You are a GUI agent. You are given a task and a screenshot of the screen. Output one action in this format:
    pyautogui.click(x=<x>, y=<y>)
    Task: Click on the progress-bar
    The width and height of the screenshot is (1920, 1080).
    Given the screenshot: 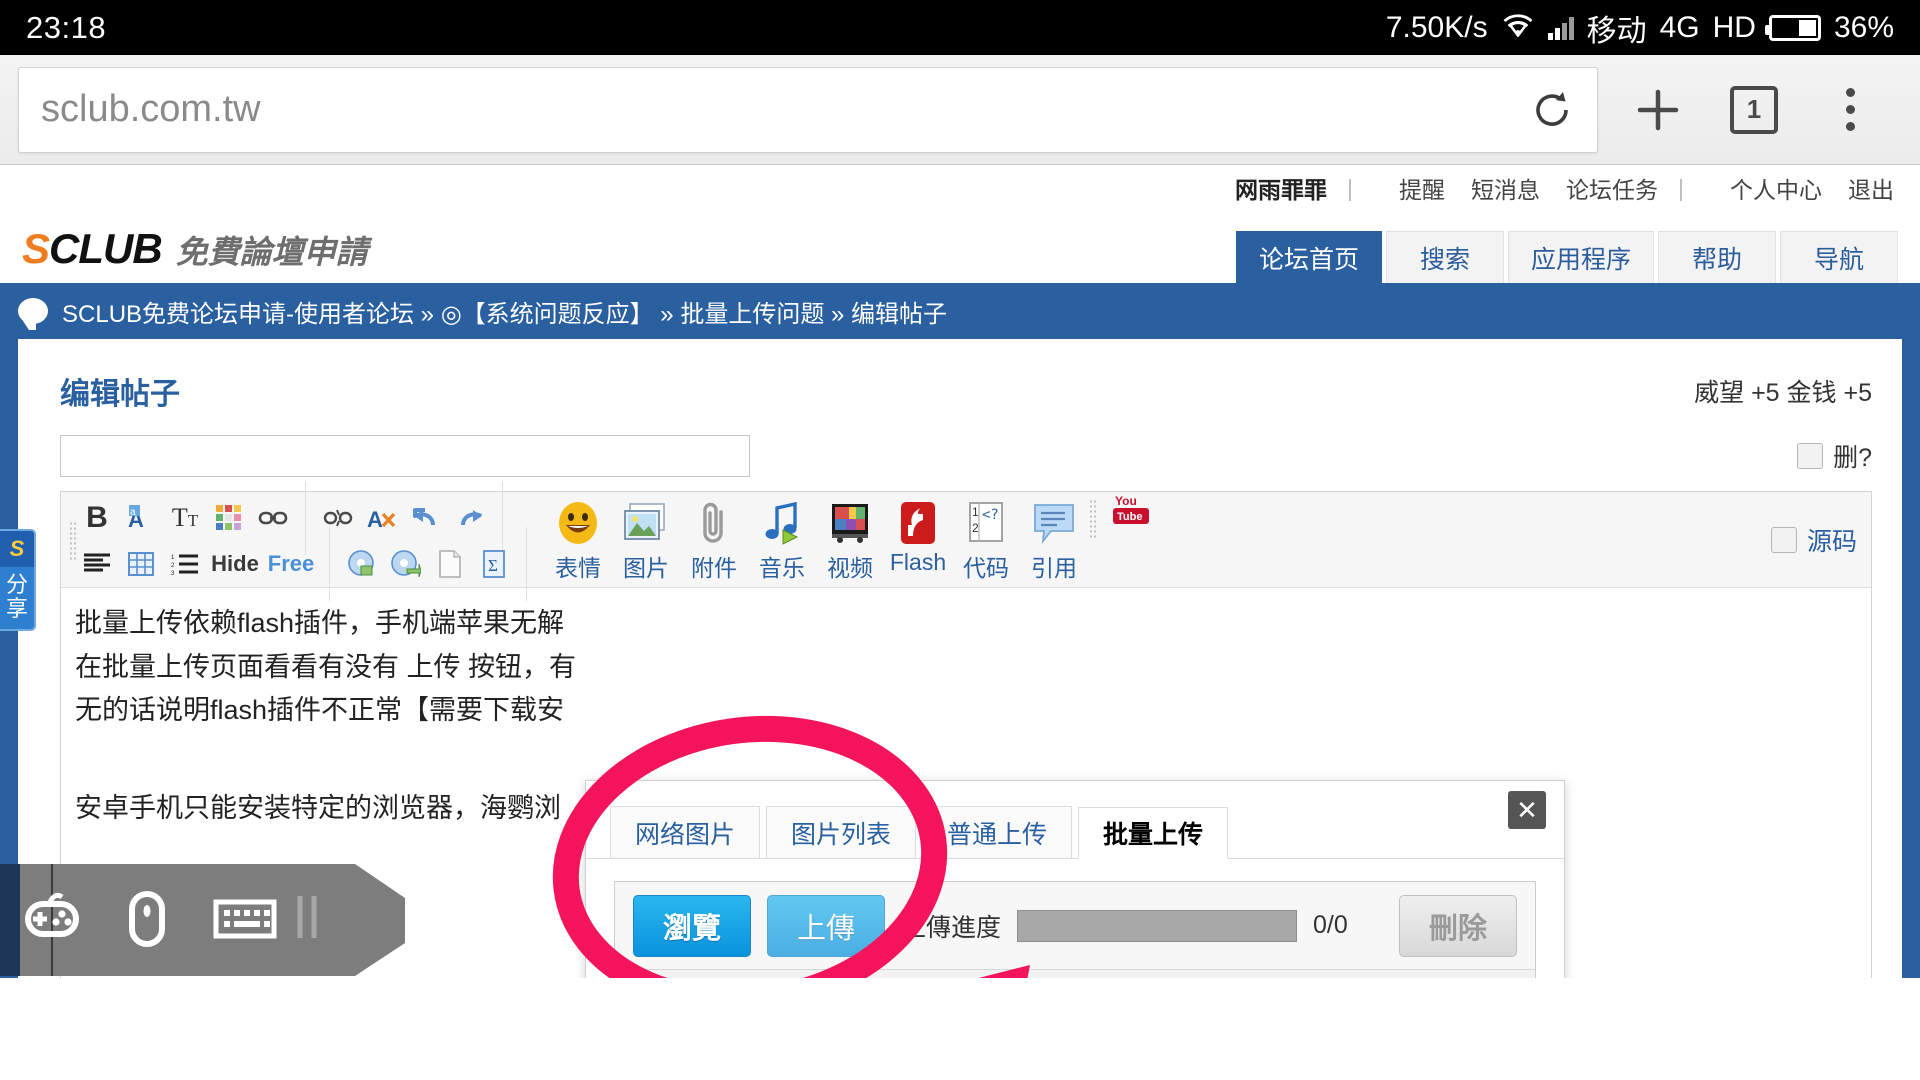 What is the action you would take?
    pyautogui.click(x=1157, y=925)
    